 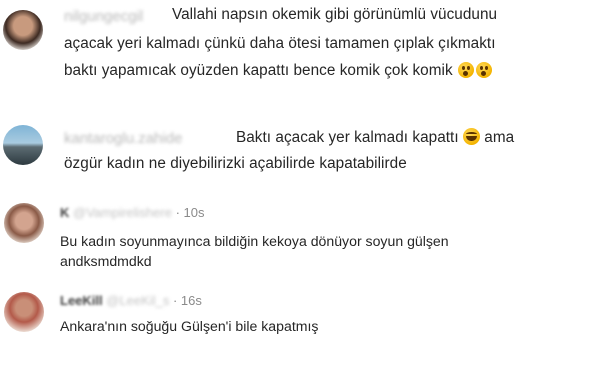 I want to click on user-handle: @LeeKil_s, so click(x=137, y=300).